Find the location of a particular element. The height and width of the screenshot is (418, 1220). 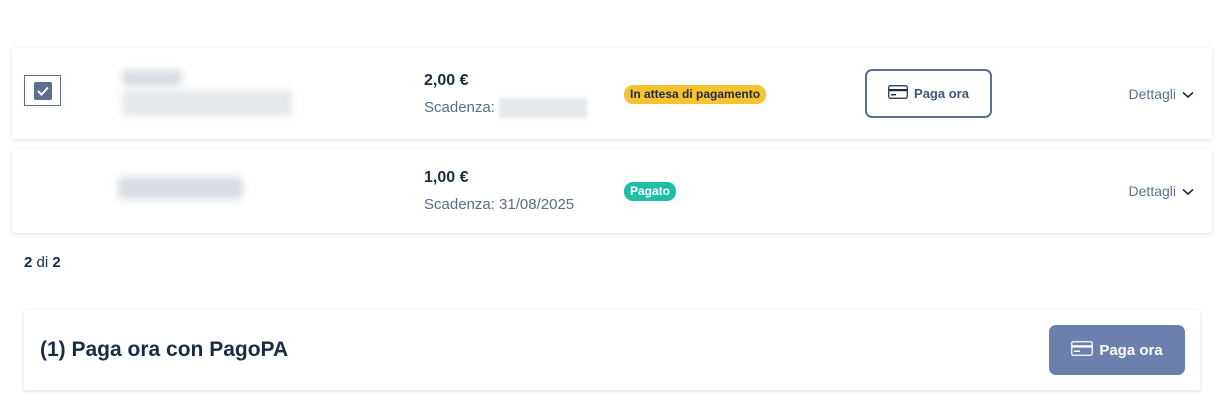

pay-summary-title: (1) Paga ora con PagoPA is located at coordinates (164, 349).